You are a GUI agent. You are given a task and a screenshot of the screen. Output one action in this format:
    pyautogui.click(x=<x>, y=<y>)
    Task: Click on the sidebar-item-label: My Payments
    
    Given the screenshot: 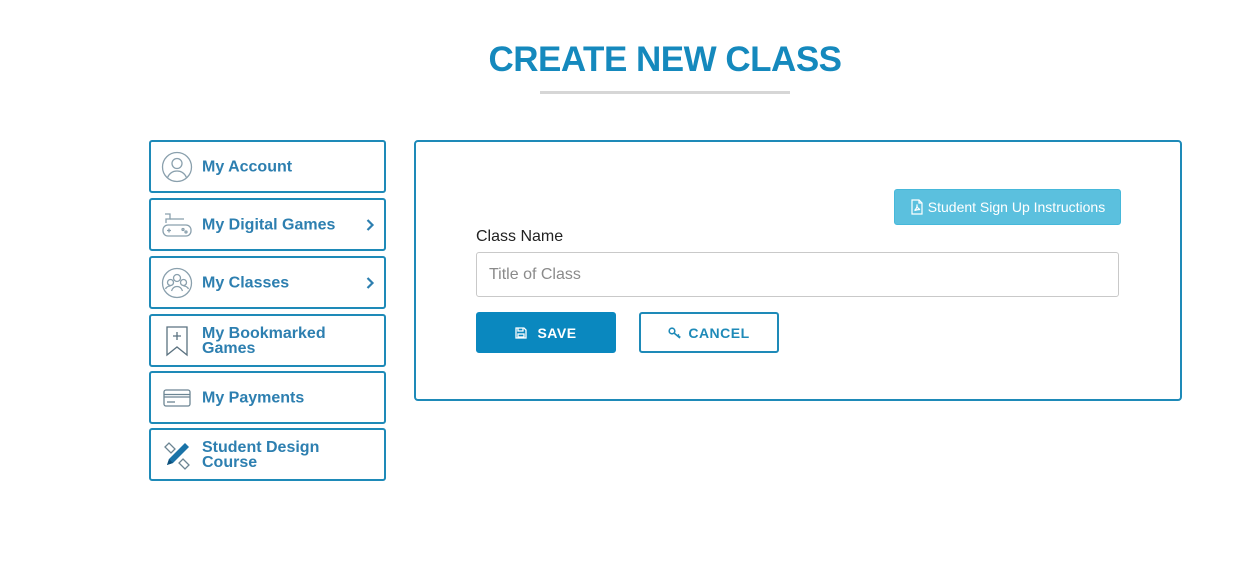 What is the action you would take?
    pyautogui.click(x=253, y=397)
    